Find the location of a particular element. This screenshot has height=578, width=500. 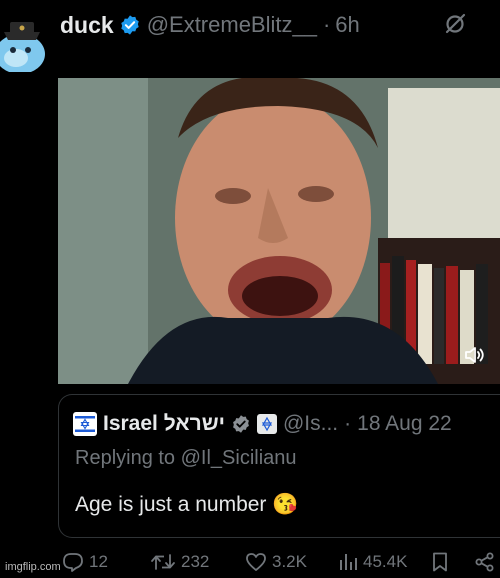

views-icon is located at coordinates (348, 562).